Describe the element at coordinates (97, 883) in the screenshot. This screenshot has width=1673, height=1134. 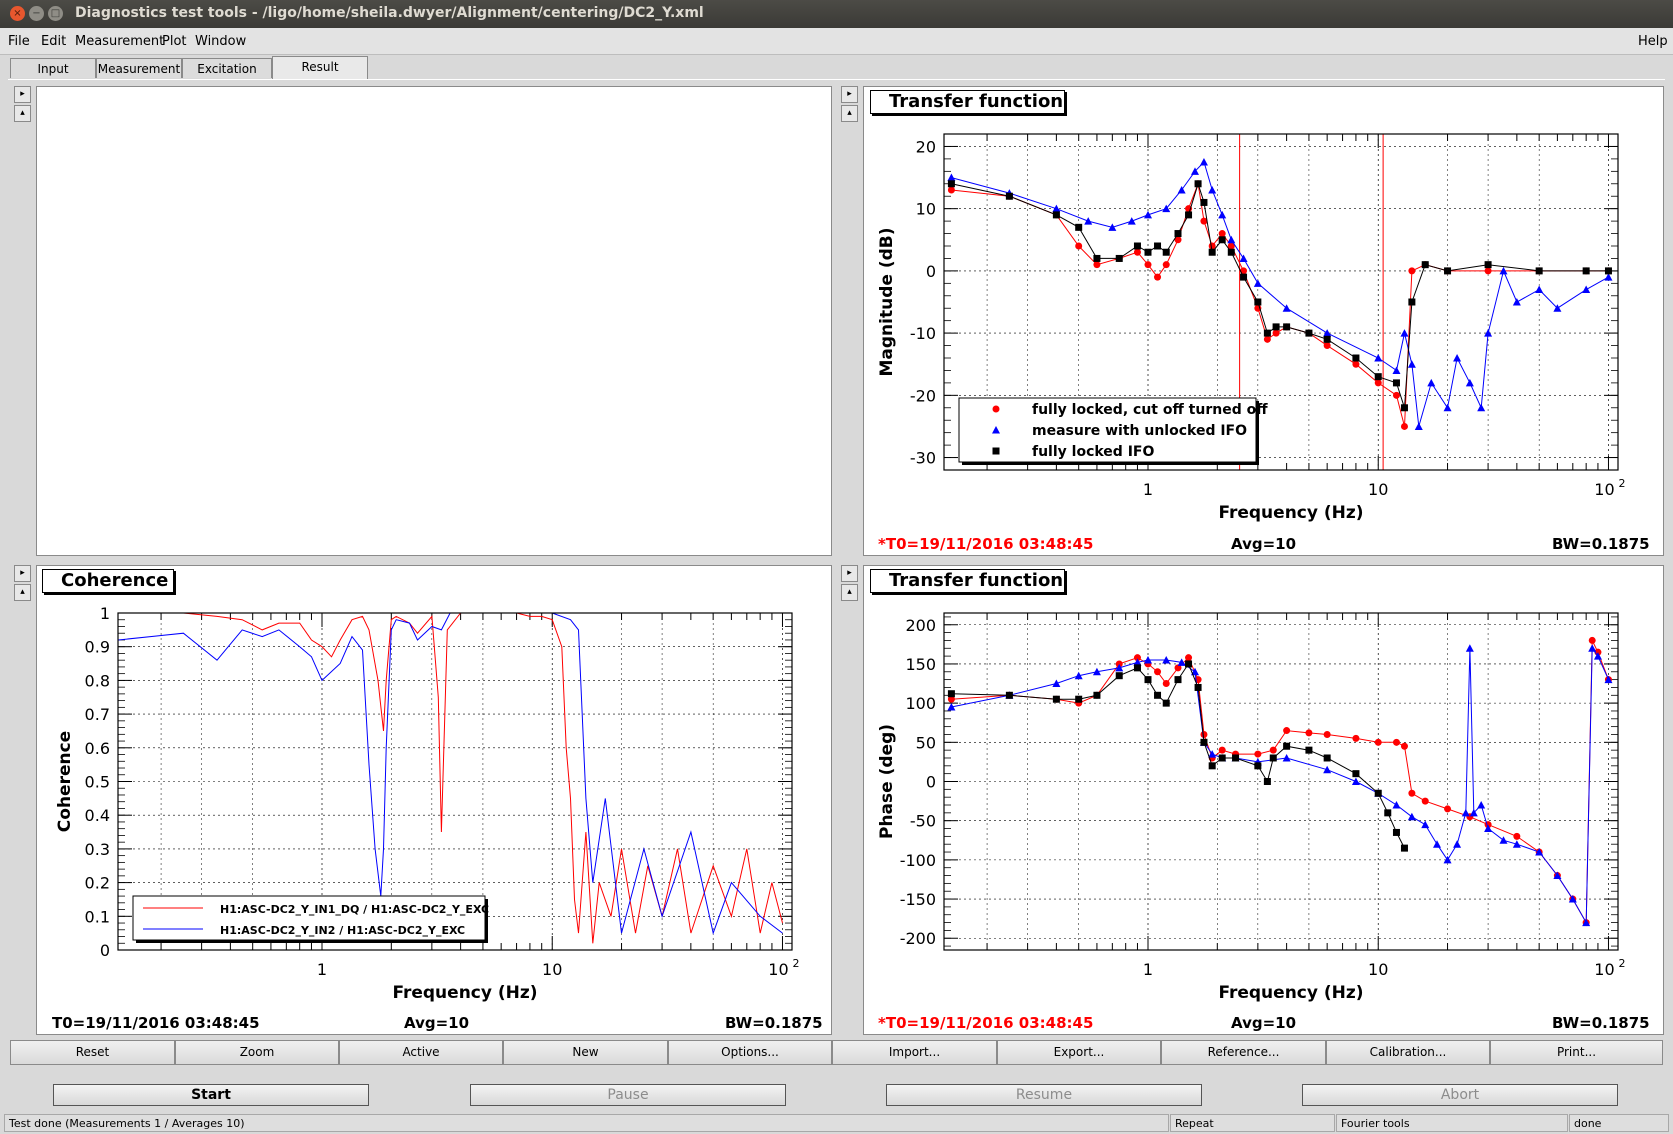
I see `y-tick-label: 0.2` at that location.